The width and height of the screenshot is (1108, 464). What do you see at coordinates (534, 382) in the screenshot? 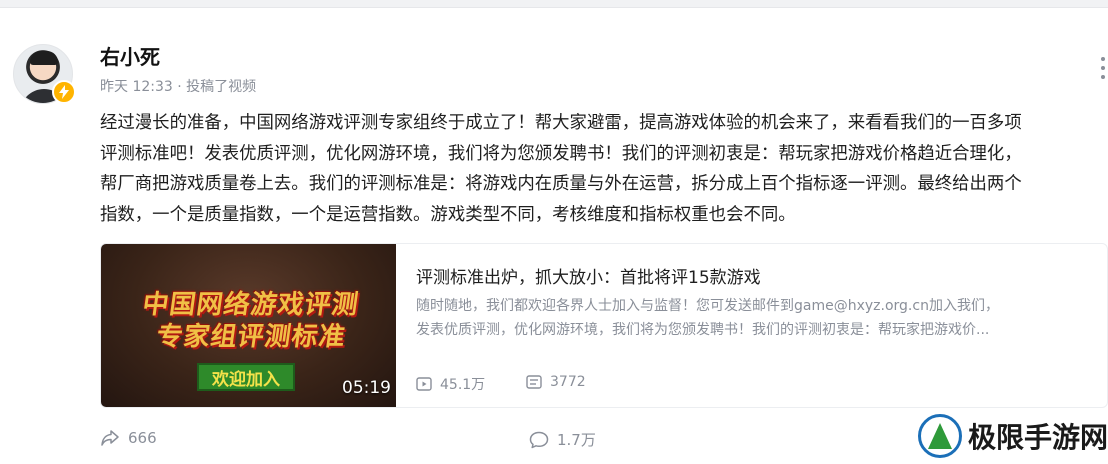
I see `danmaku-icon` at bounding box center [534, 382].